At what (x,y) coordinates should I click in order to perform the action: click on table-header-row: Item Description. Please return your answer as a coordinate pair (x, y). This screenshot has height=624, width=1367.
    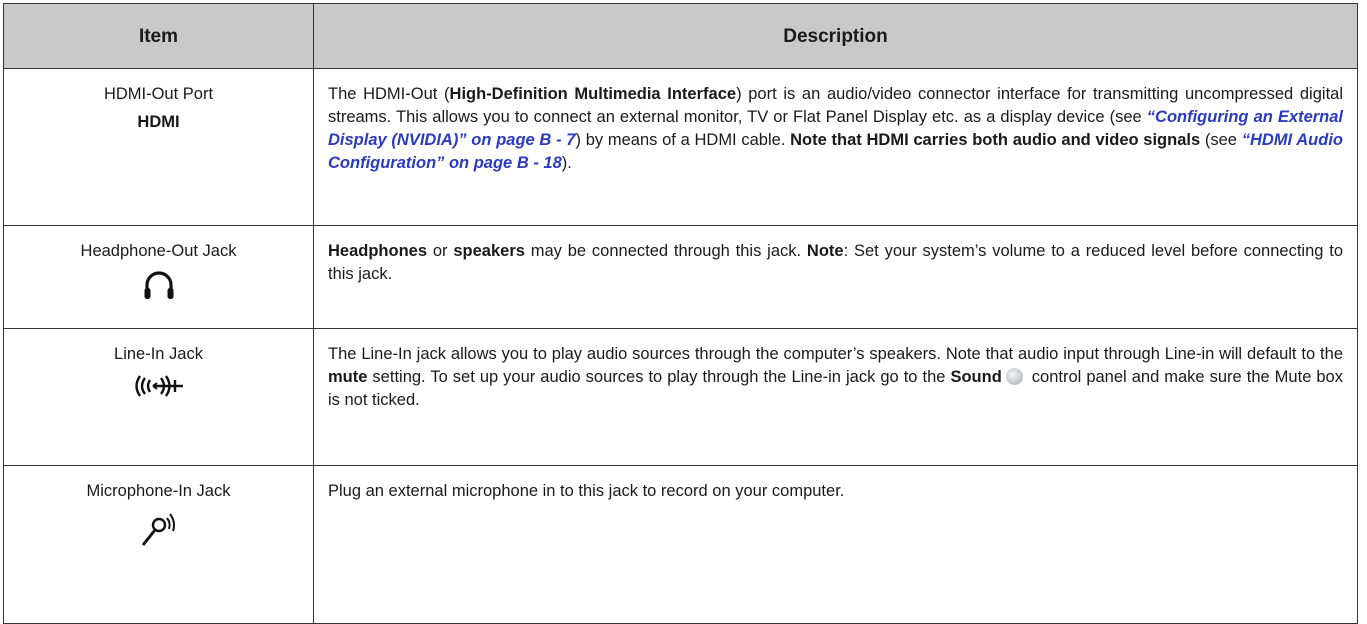
    Looking at the image, I should click on (680, 36).